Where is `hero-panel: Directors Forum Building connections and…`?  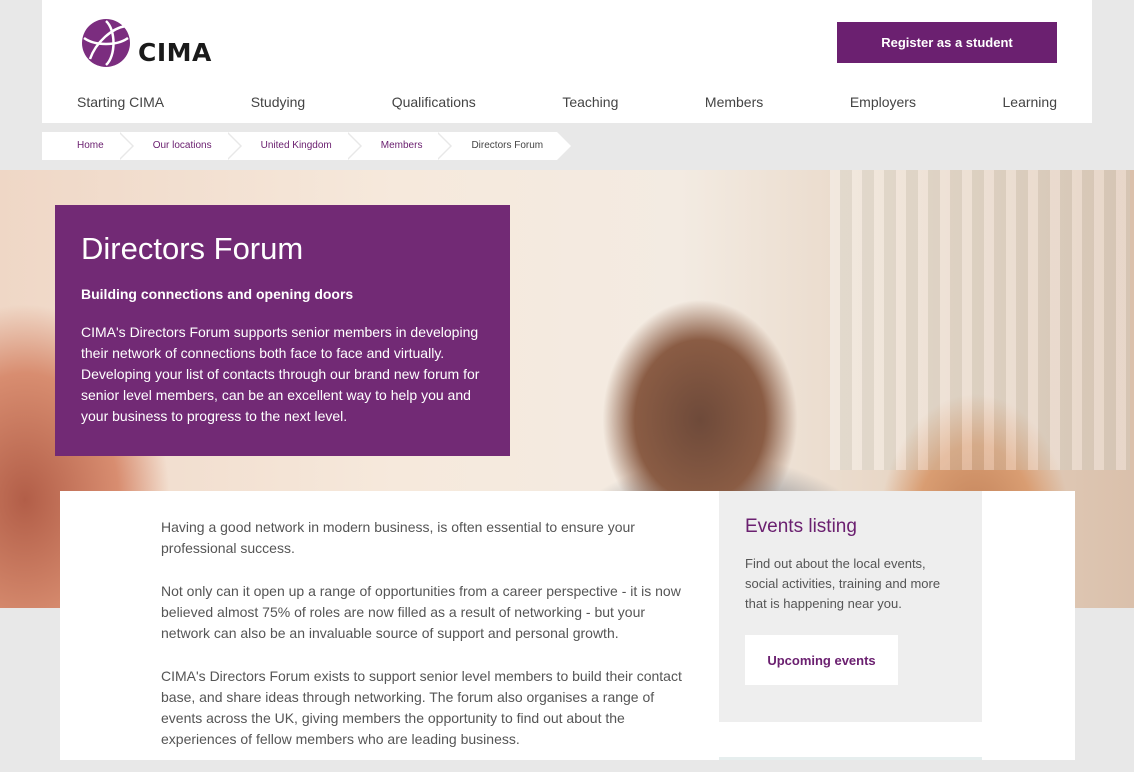
hero-panel: Directors Forum Building connections and… is located at coordinates (282, 330).